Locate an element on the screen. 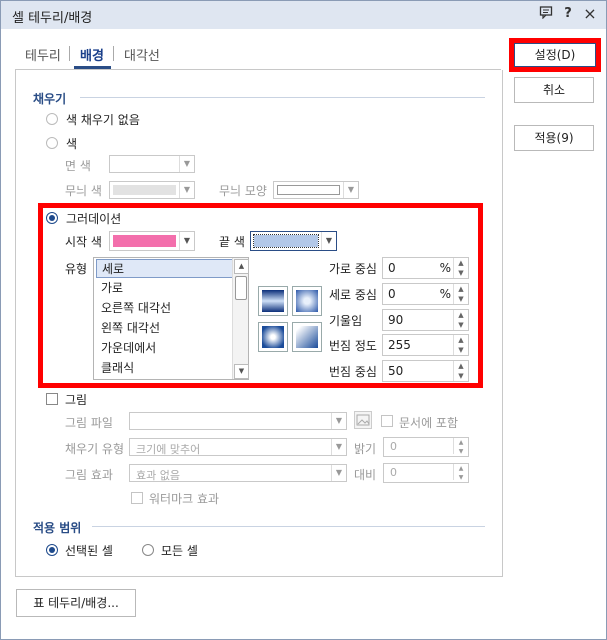 This screenshot has width=607, height=640. gradient-vertical-button is located at coordinates (273, 301).